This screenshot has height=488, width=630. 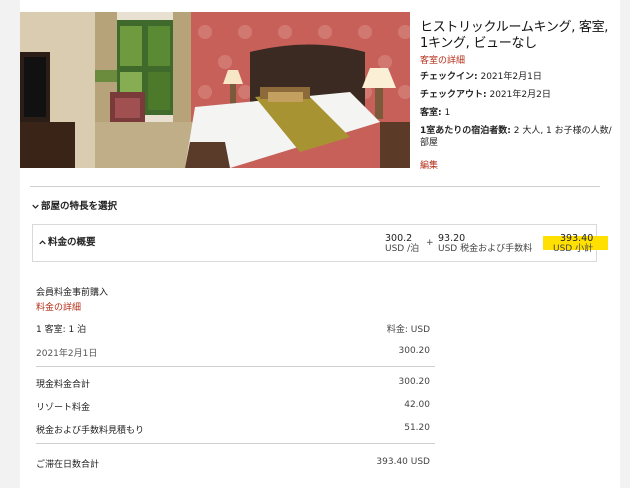 I want to click on resort-fee-label: リゾート料金, so click(x=63, y=408).